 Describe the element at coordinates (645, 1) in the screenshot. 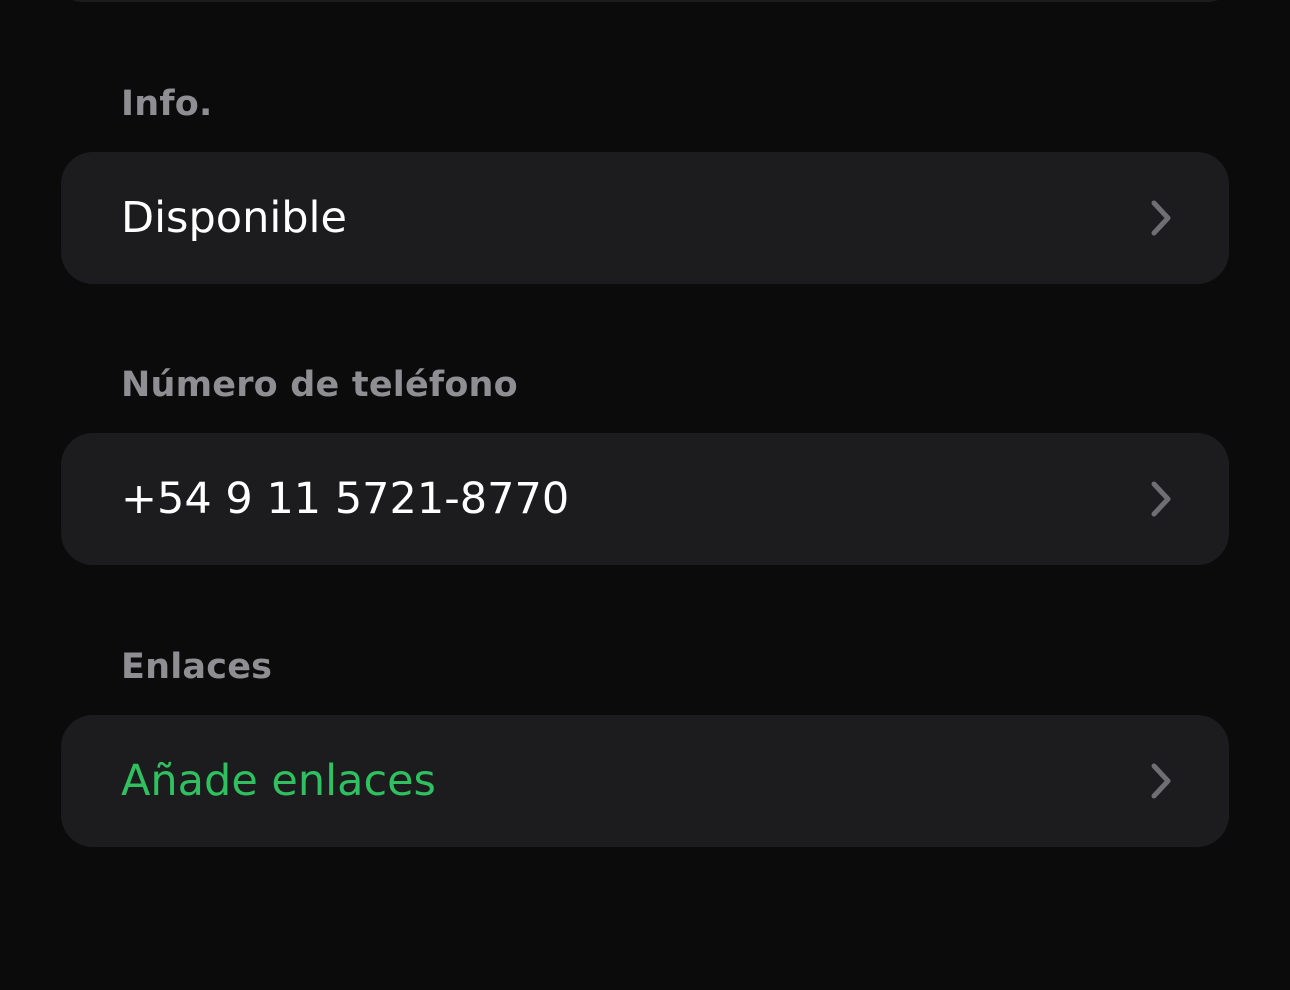

I see `previous-card-edge` at that location.